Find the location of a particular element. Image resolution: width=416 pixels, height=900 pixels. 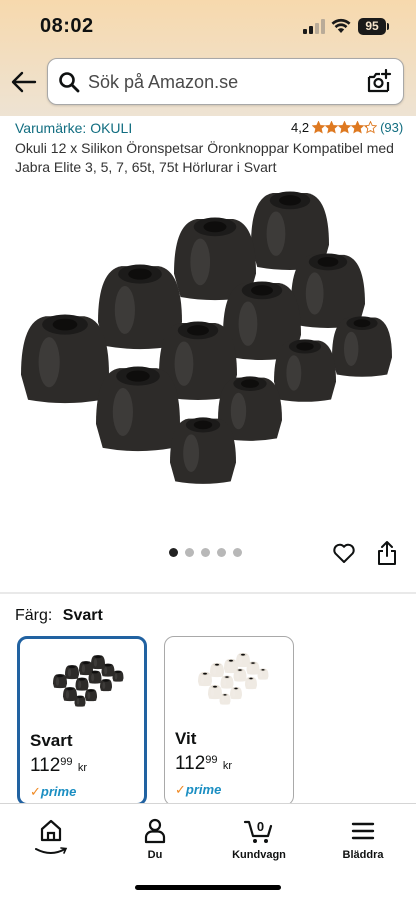

search-bar is located at coordinates (225, 81).